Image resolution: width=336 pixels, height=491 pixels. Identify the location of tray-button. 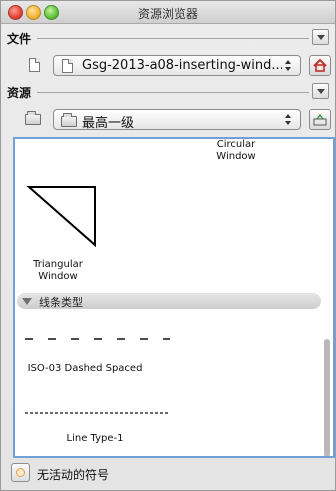
(320, 119).